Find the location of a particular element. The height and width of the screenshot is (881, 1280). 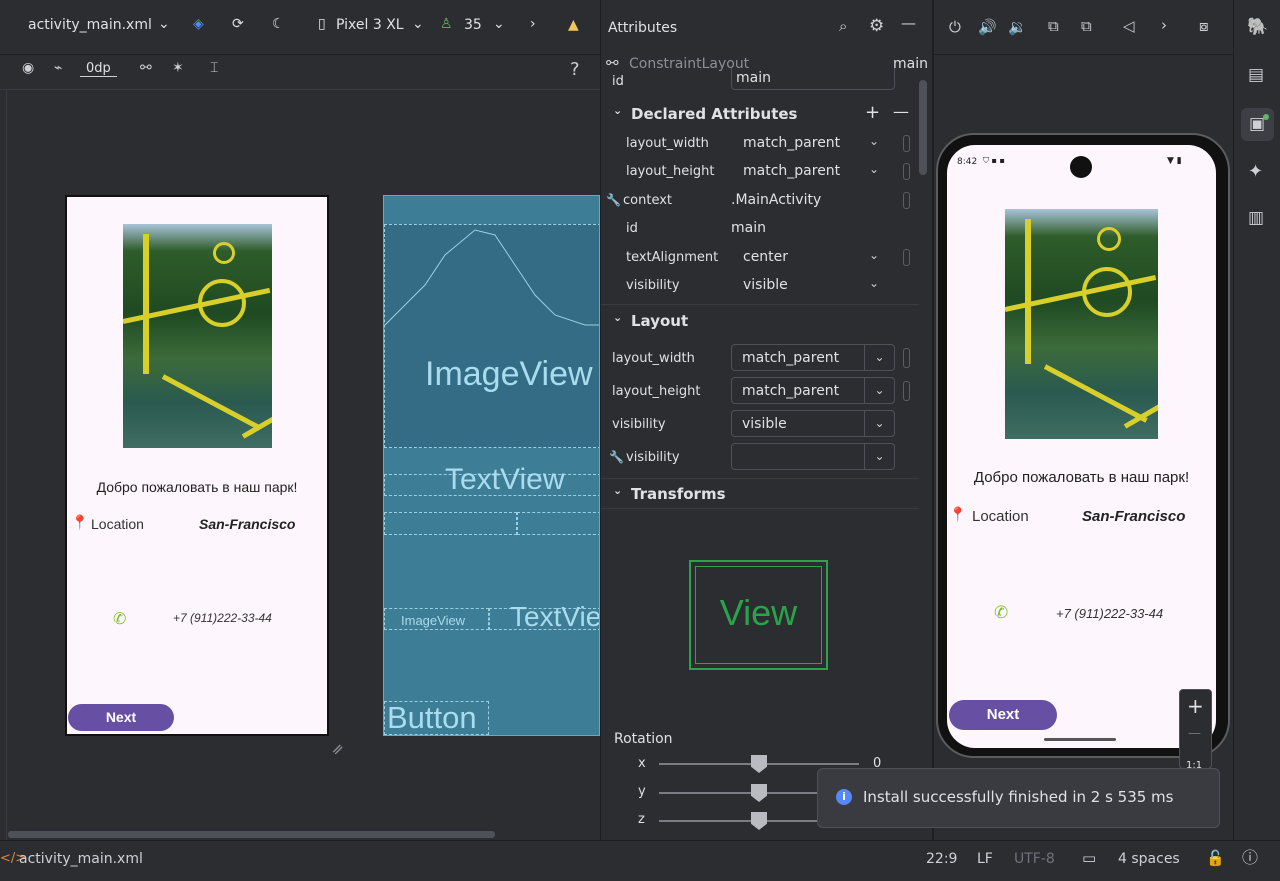

layout-height-field: match_parent ⌄ is located at coordinates (813, 390).